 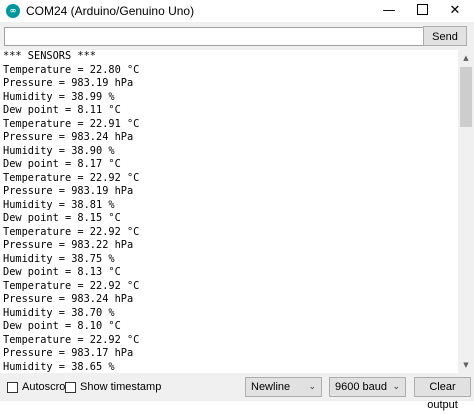 I want to click on output-line: Dew point = 8.17 °C, so click(x=62, y=164).